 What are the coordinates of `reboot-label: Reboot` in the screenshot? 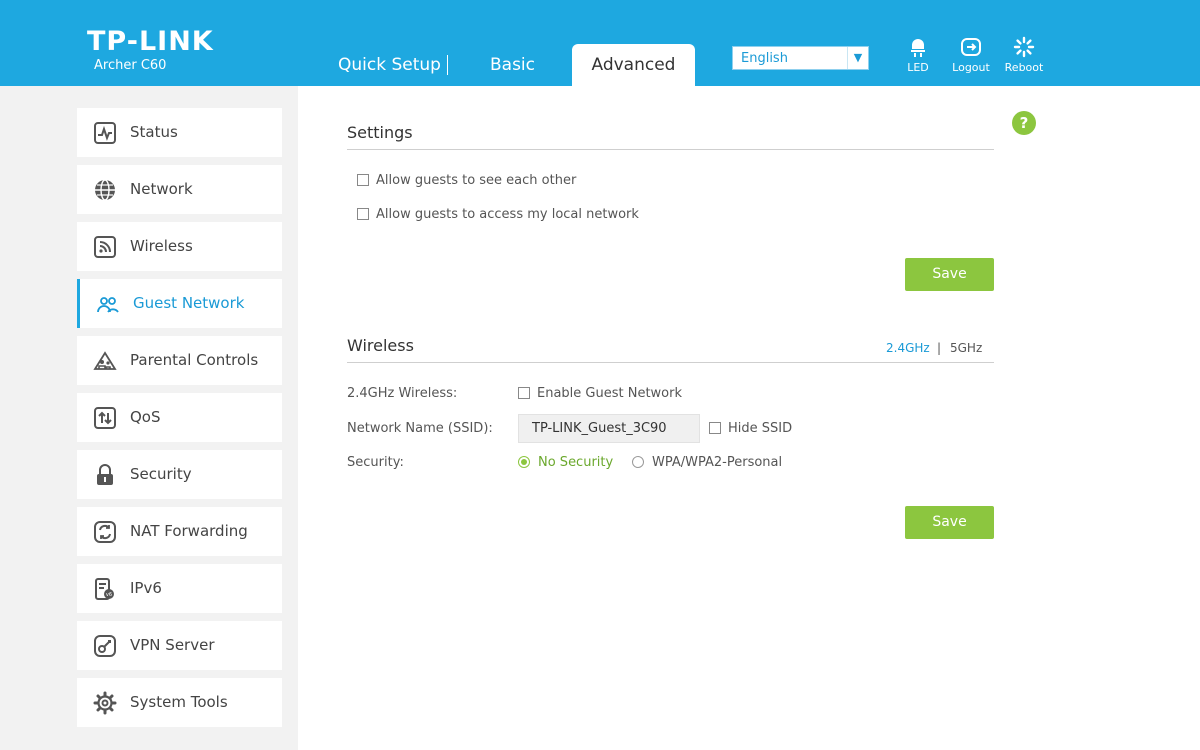 It's located at (1024, 67).